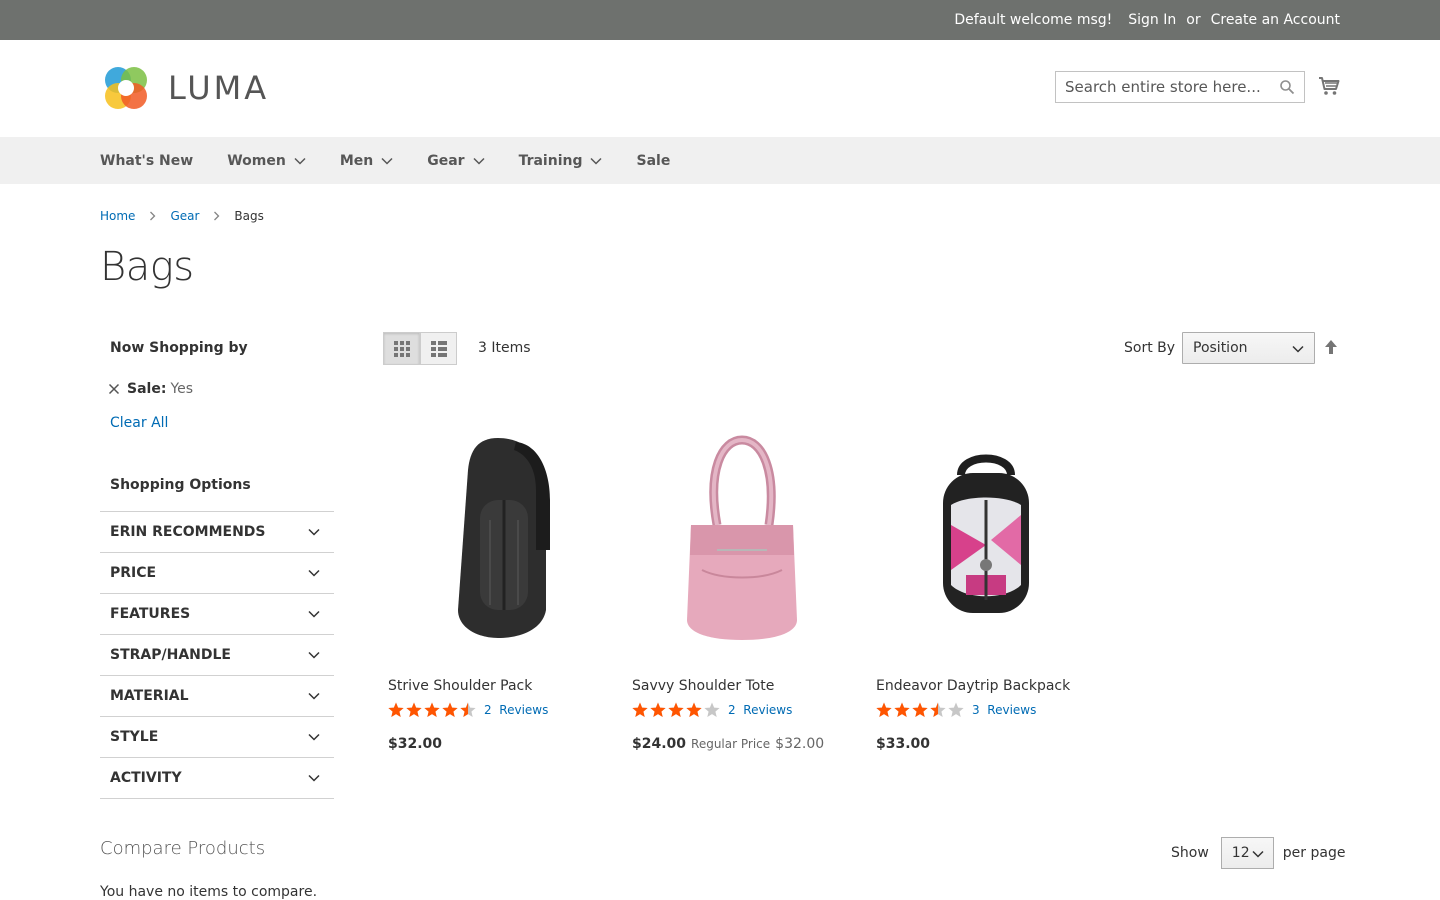 The width and height of the screenshot is (1440, 900). Describe the element at coordinates (147, 267) in the screenshot. I see `page-title: Bags` at that location.